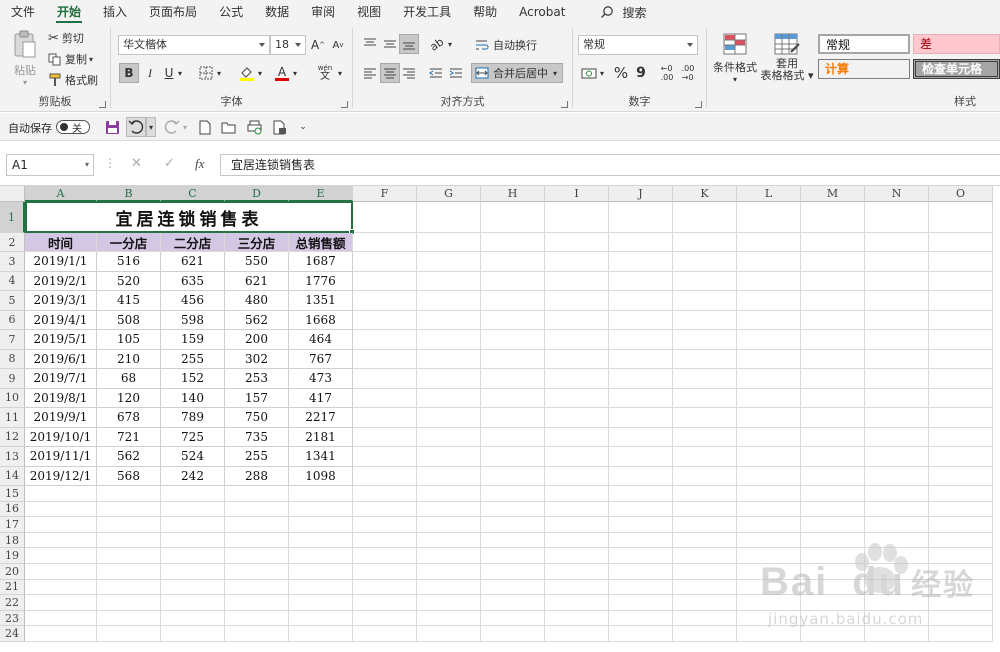 Image resolution: width=1000 pixels, height=652 pixels. Describe the element at coordinates (12, 359) in the screenshot. I see `row-header-8: 8` at that location.